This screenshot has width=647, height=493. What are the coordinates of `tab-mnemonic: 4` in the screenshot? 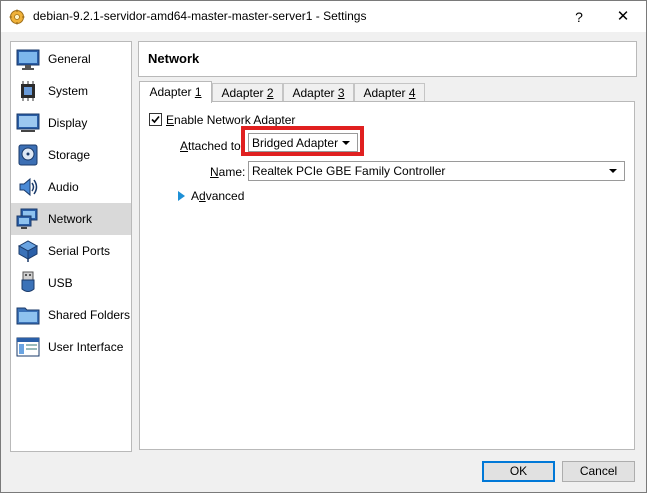 It's located at (412, 93).